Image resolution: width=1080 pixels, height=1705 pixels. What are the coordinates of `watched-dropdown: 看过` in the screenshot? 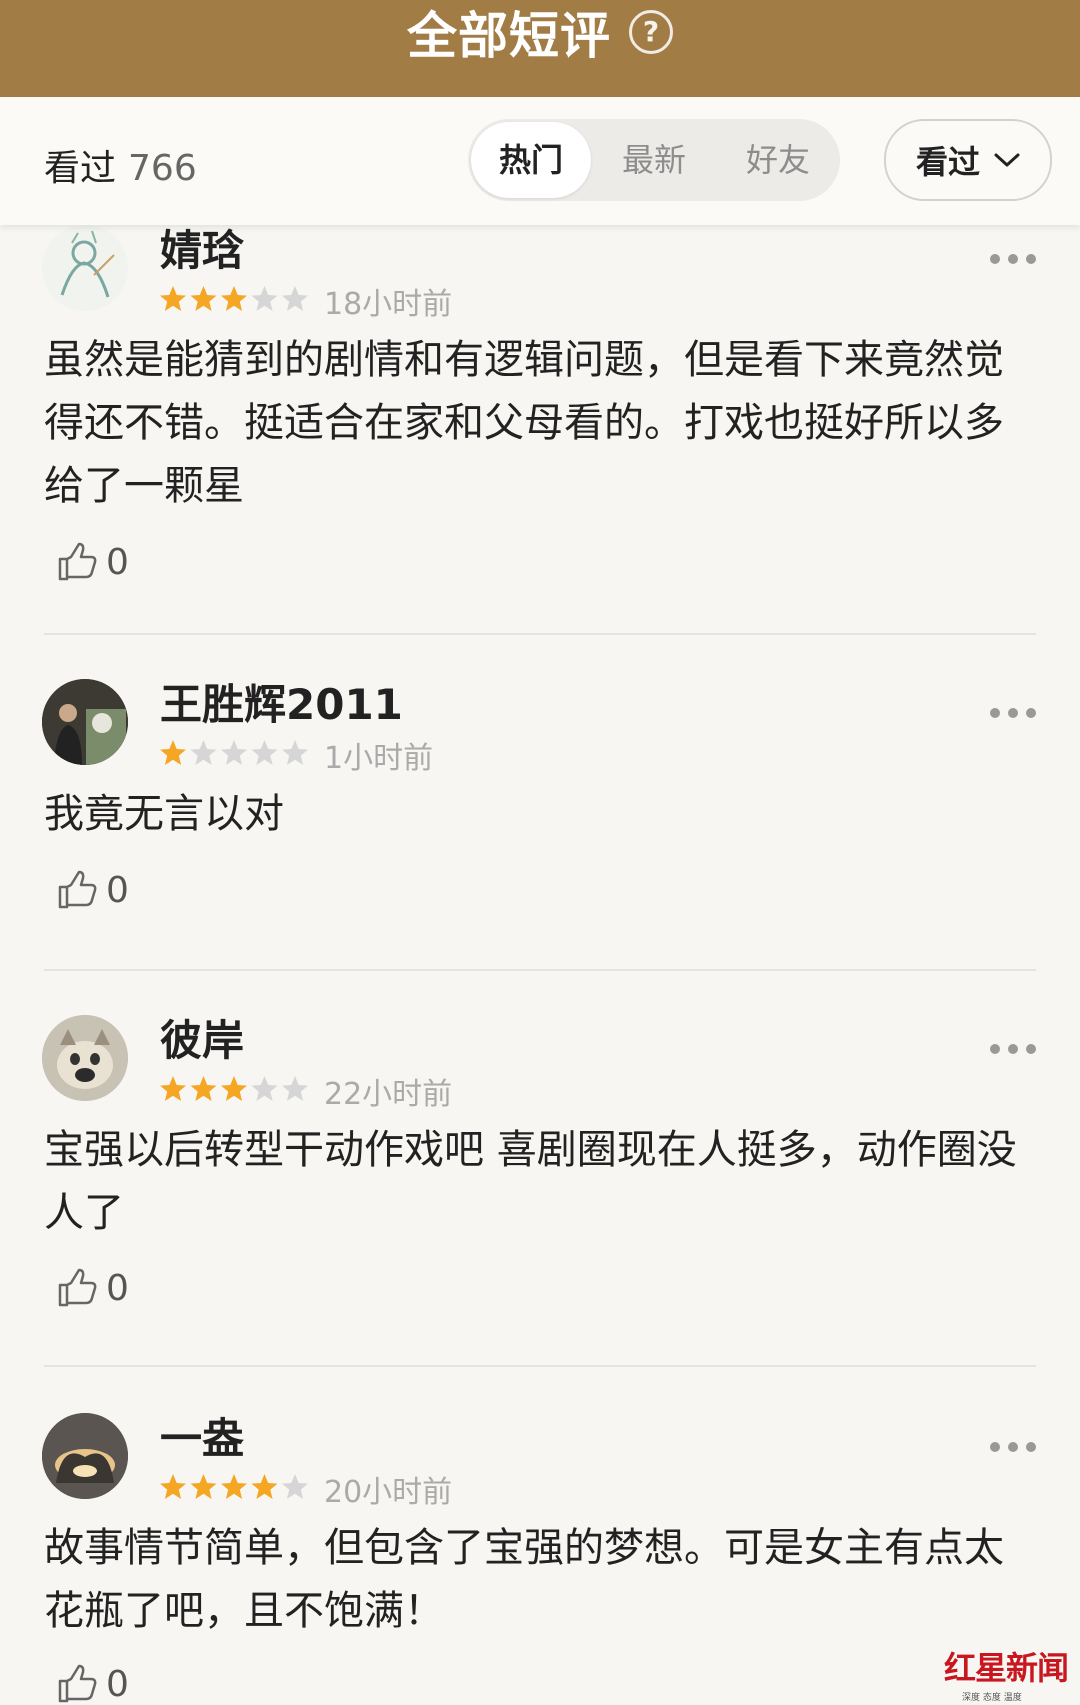 It's located at (968, 160).